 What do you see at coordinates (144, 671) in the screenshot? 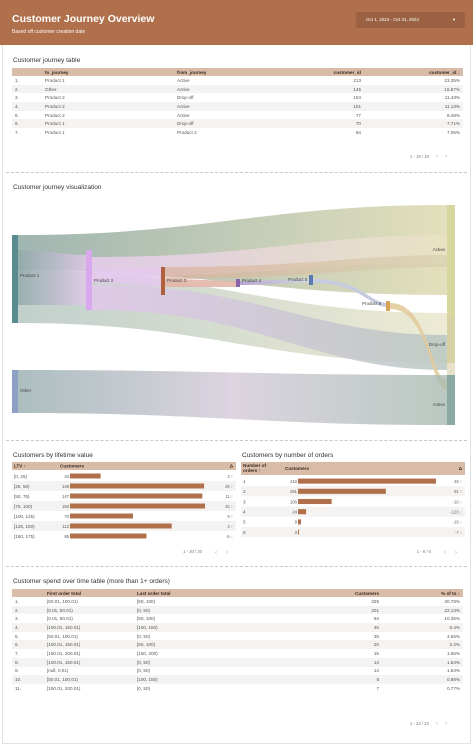
I see `table-cell: [0, 50)` at bounding box center [144, 671].